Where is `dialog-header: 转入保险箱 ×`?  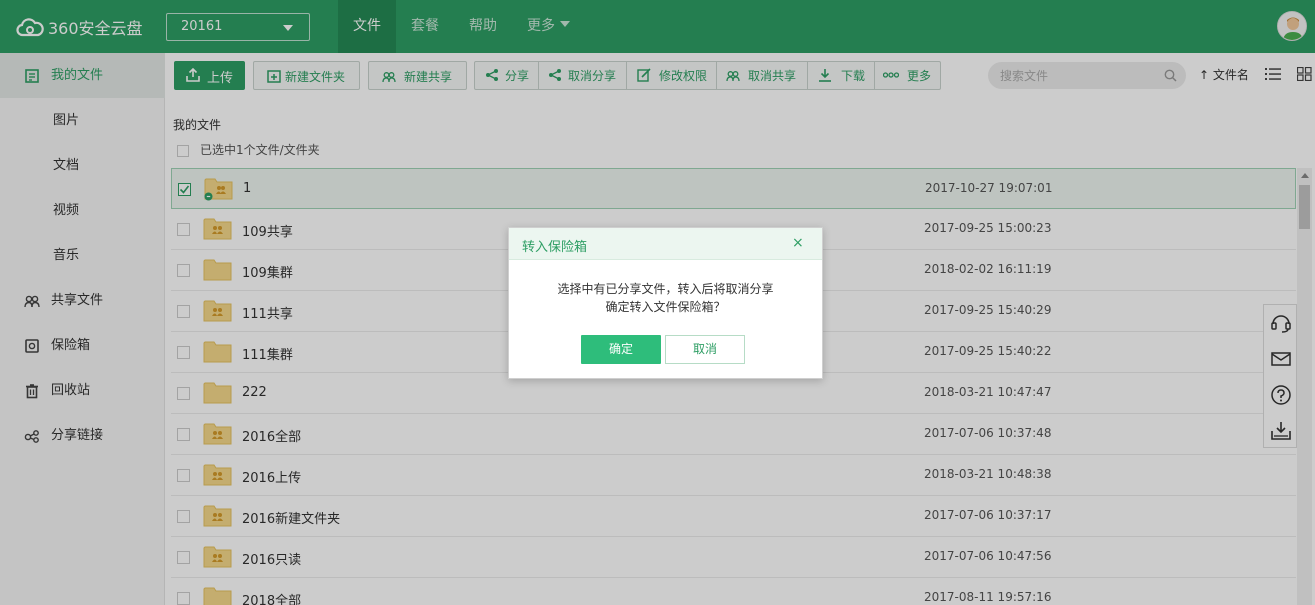 dialog-header: 转入保险箱 × is located at coordinates (665, 244).